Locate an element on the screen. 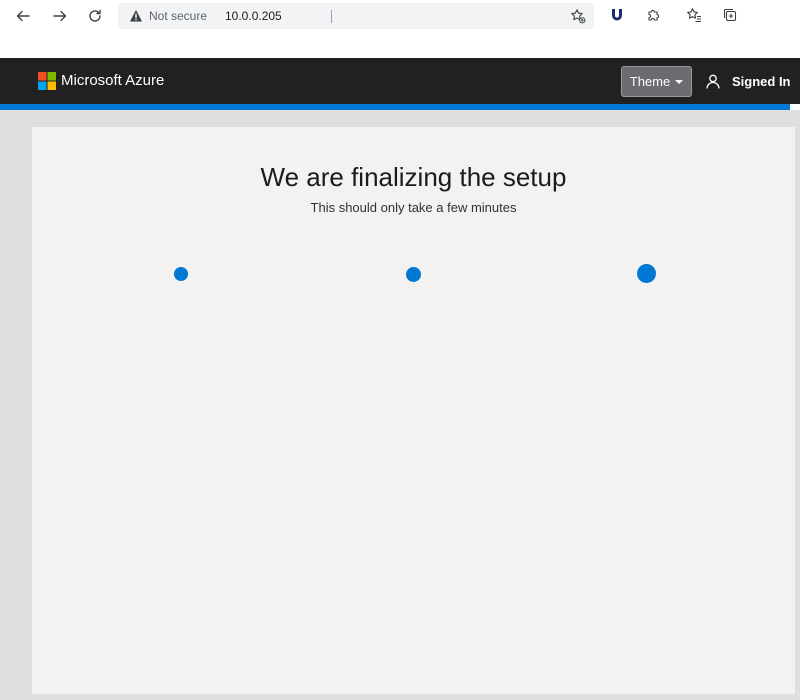 This screenshot has width=800, height=700. collections-icon is located at coordinates (730, 15).